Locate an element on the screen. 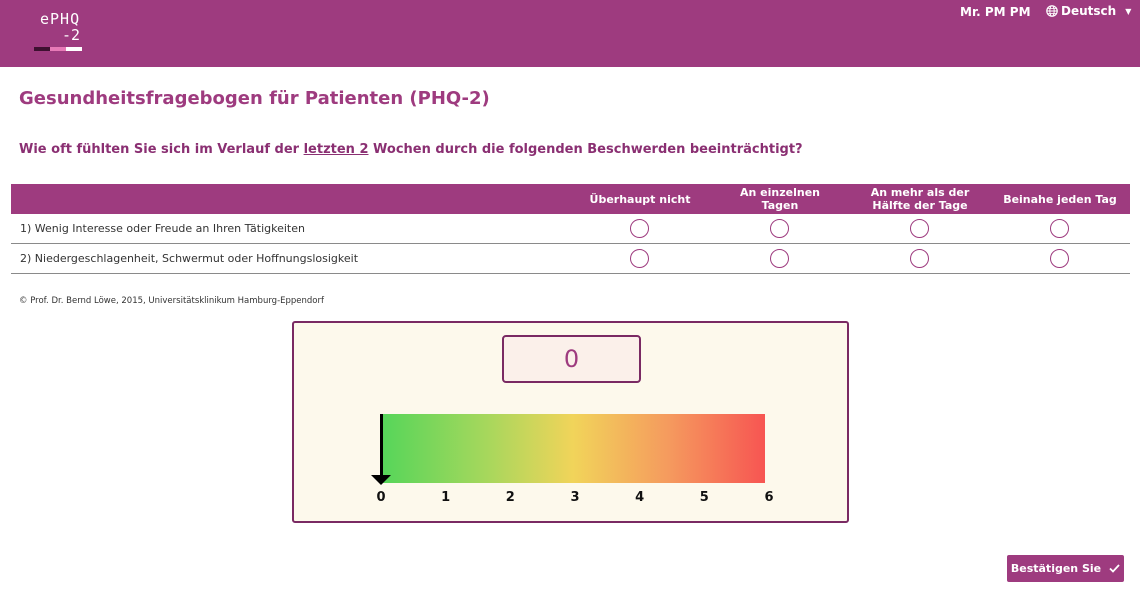  radio-q2-more-than-half is located at coordinates (919, 258).